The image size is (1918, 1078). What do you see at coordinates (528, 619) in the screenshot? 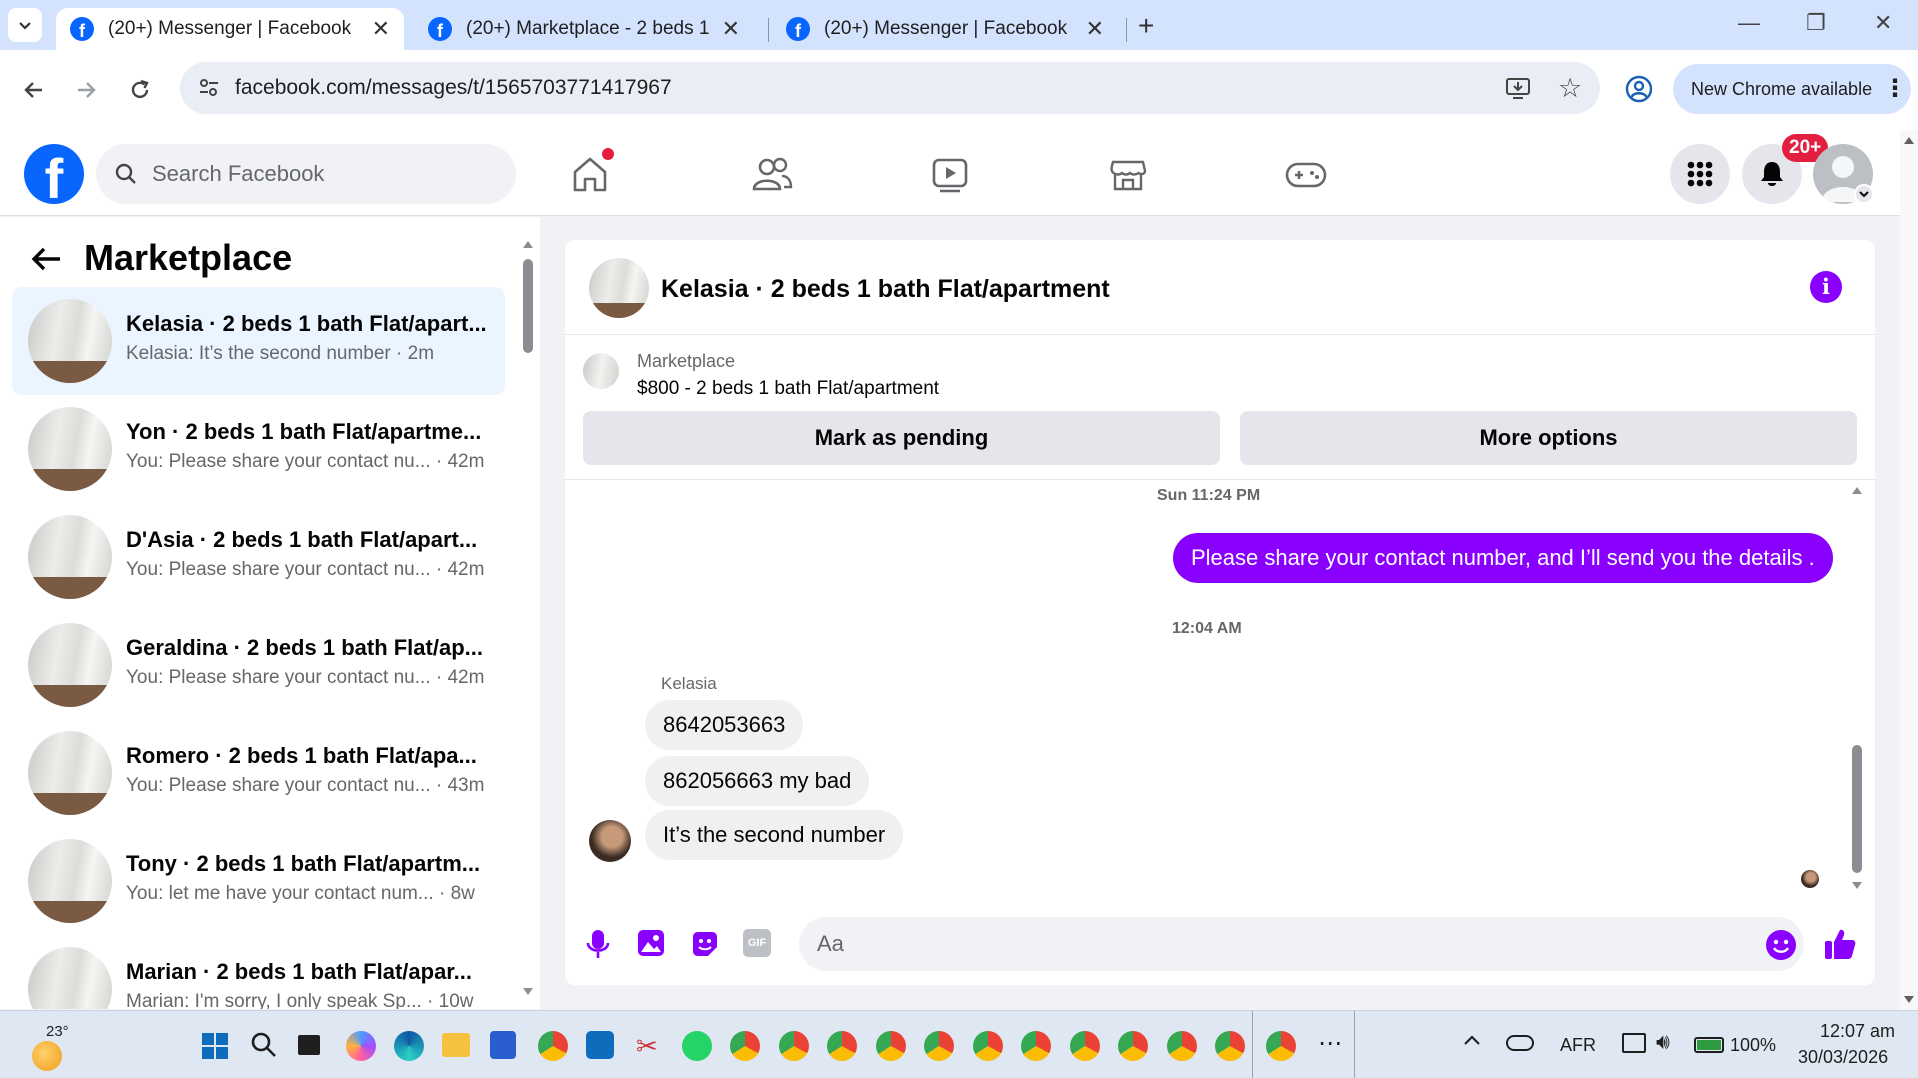
I see `conversation-scrollbar` at bounding box center [528, 619].